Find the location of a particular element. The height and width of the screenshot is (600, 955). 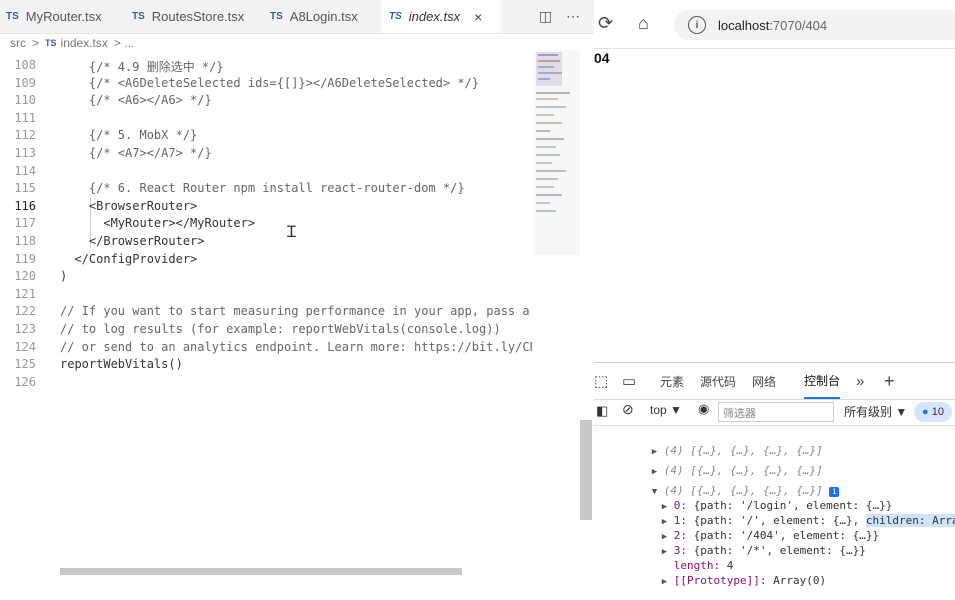

vertical-scrollbar is located at coordinates (586, 470).